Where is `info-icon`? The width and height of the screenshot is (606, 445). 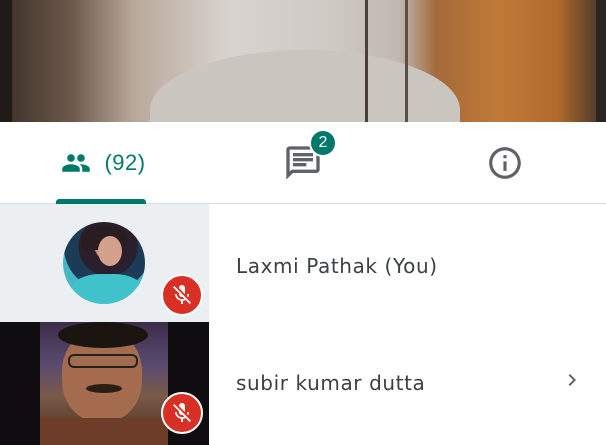
info-icon is located at coordinates (505, 163).